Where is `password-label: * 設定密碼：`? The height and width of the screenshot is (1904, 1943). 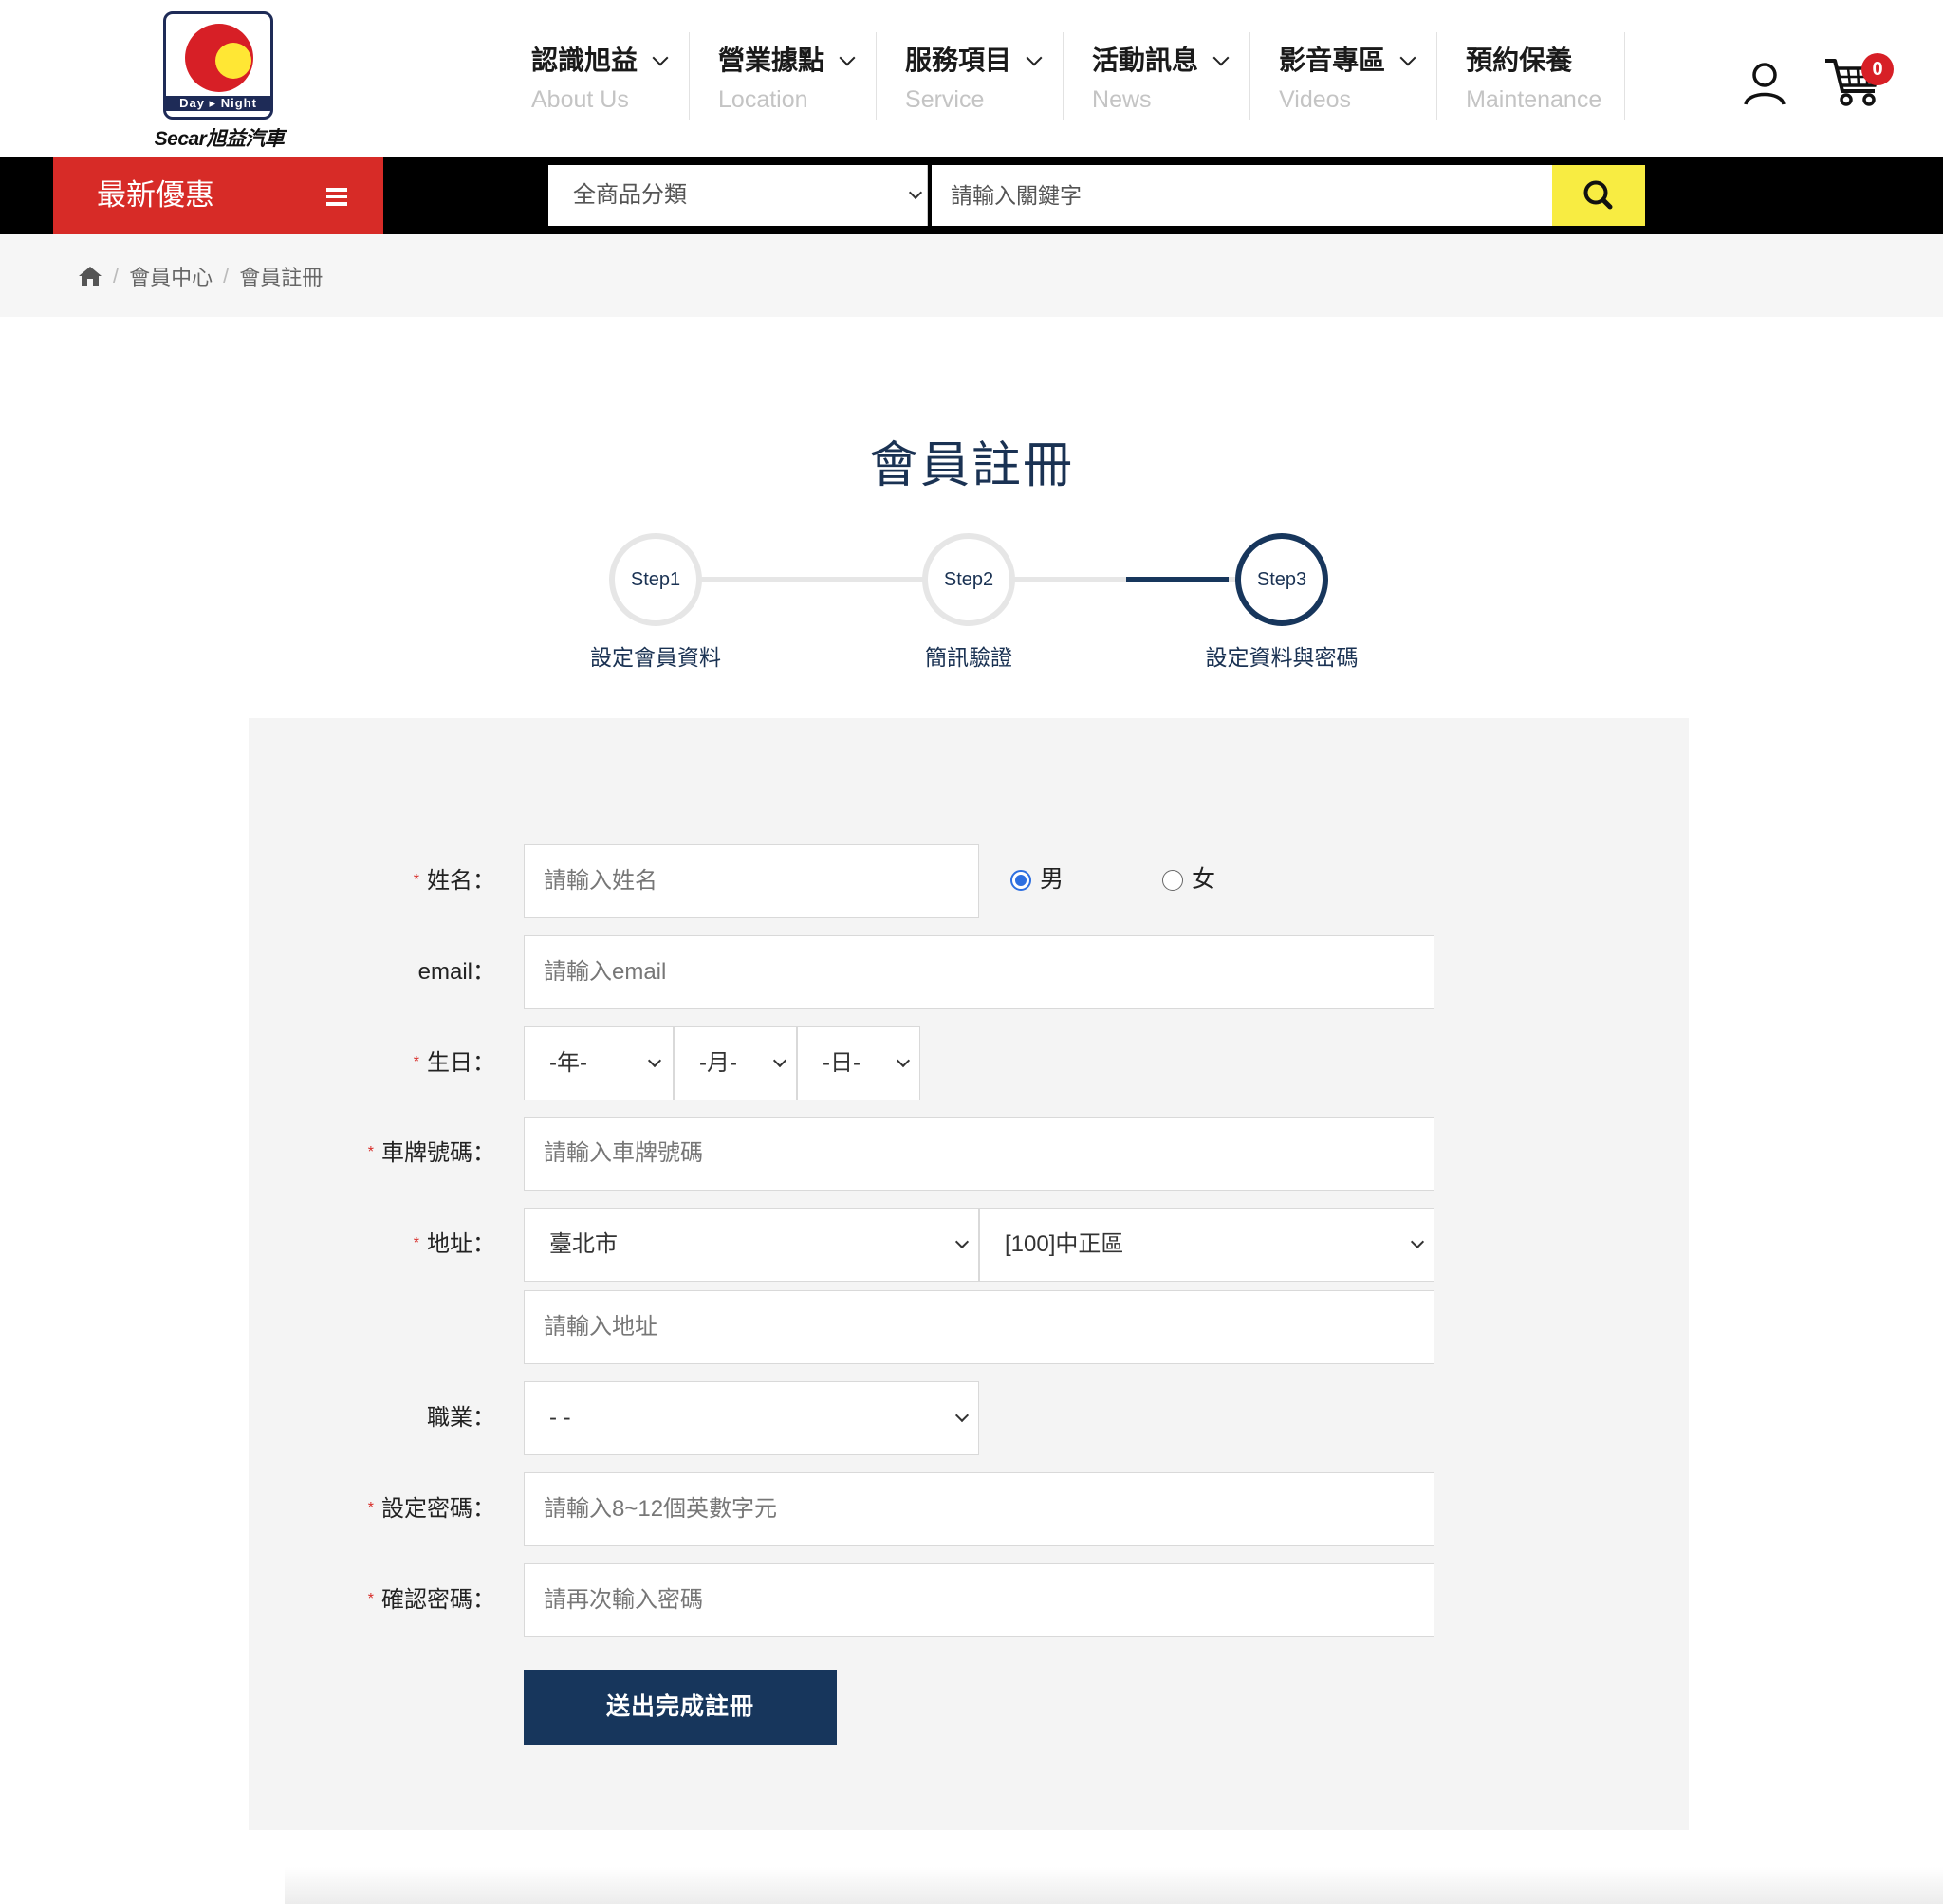
password-label: * 設定密碼： is located at coordinates (431, 1509).